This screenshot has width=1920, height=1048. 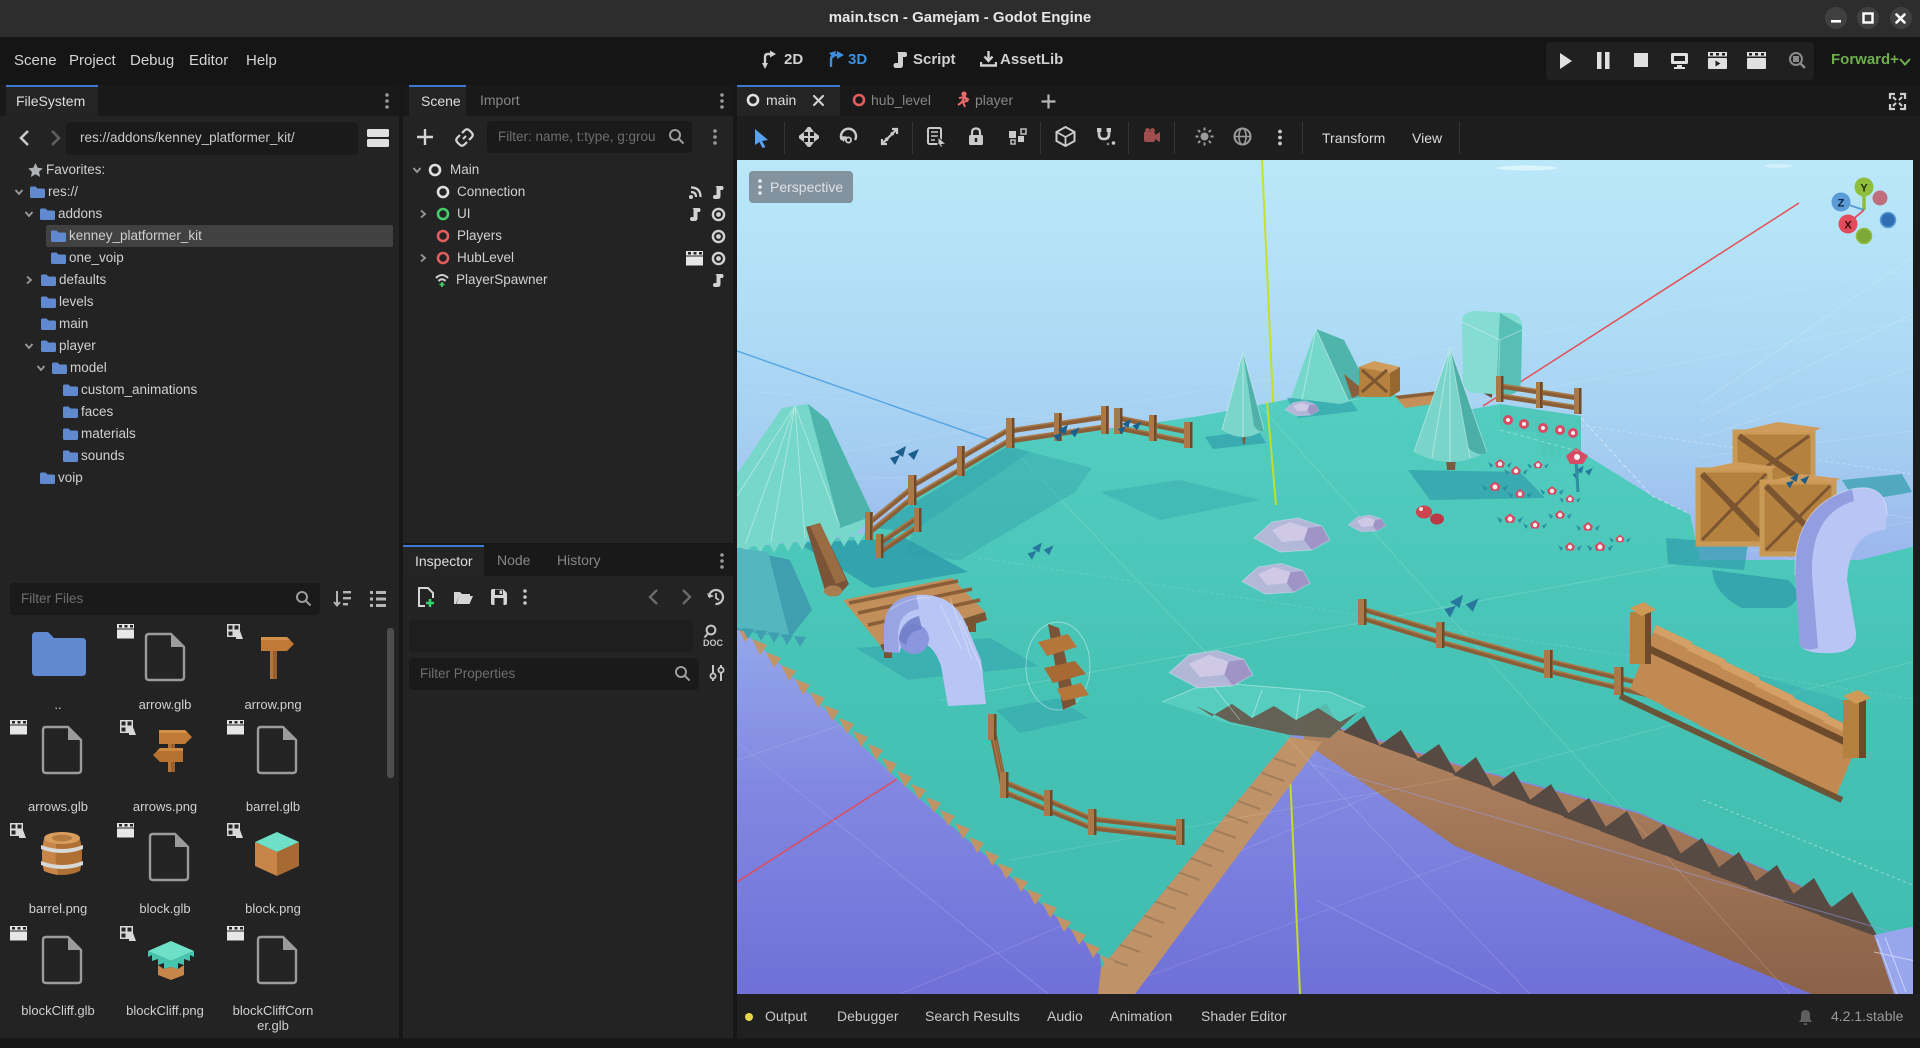 What do you see at coordinates (806, 187) in the screenshot?
I see `svg-text: Perspective` at bounding box center [806, 187].